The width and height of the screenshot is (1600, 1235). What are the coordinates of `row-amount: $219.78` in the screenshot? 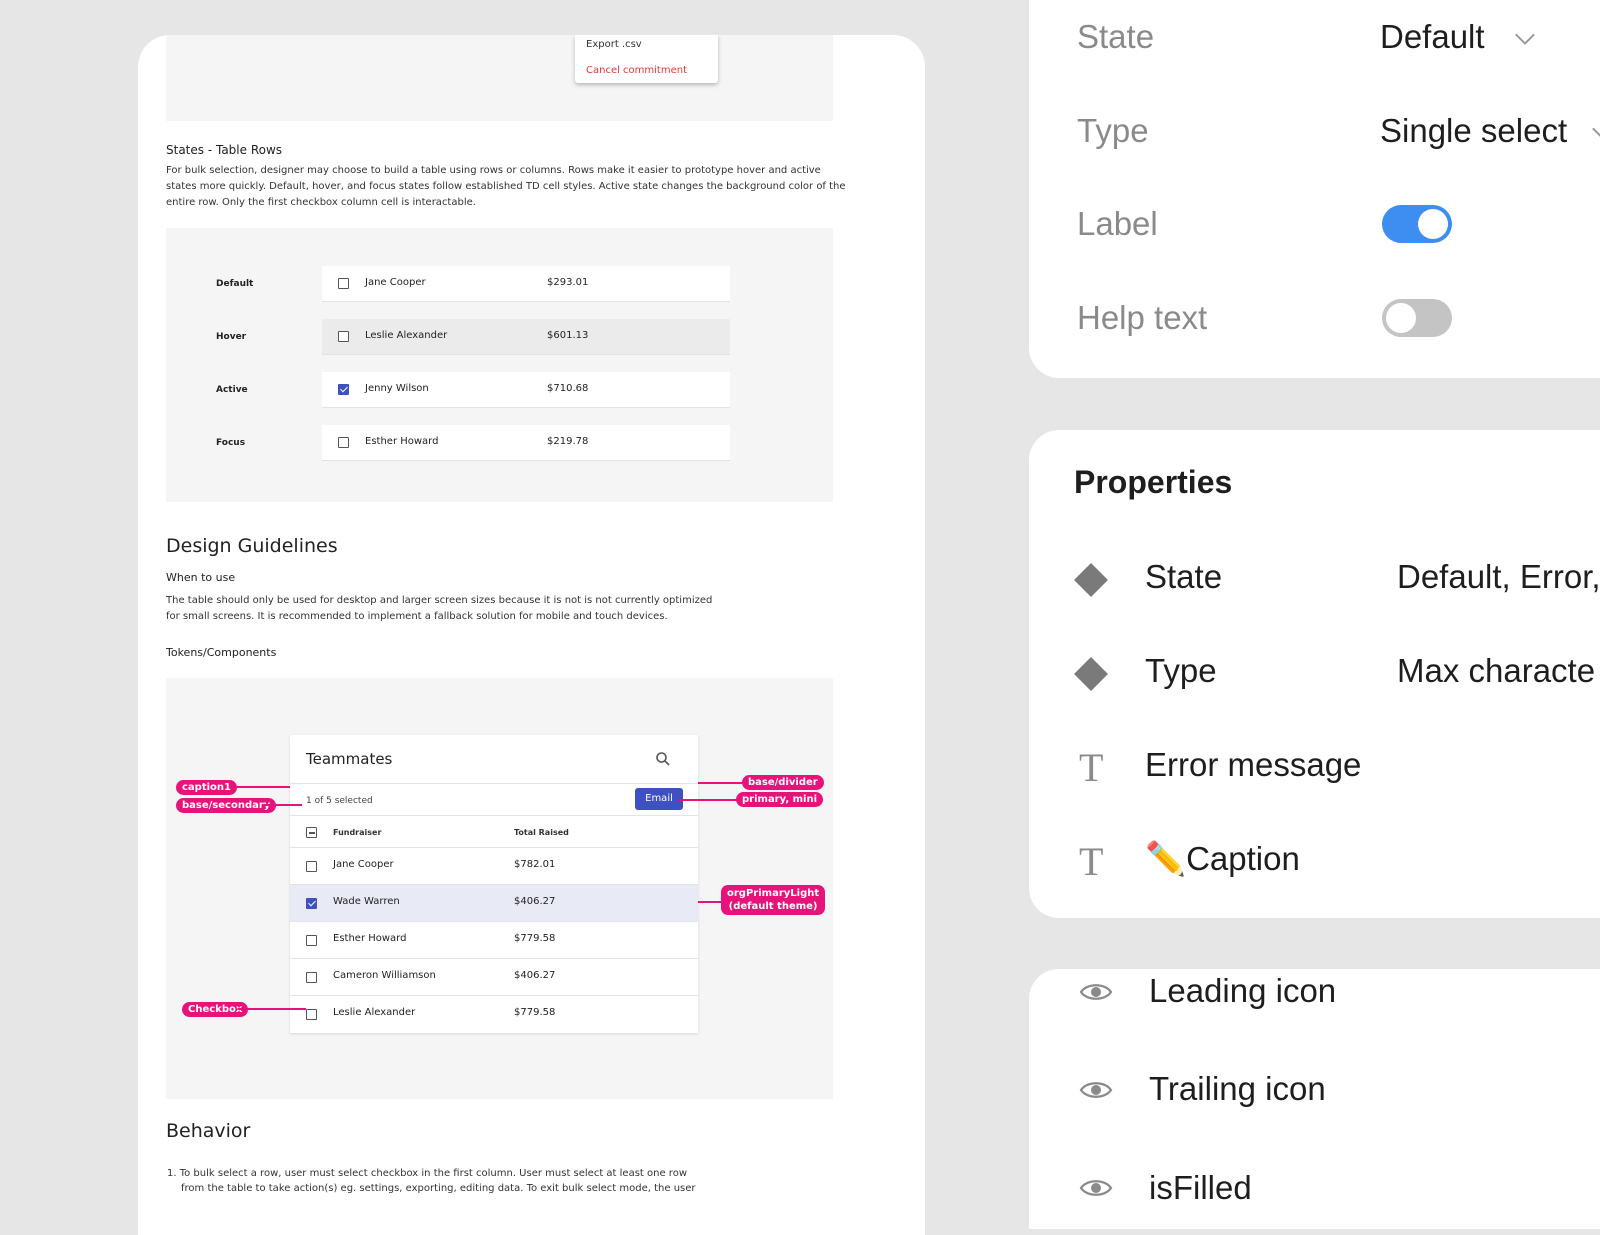 It's located at (568, 441).